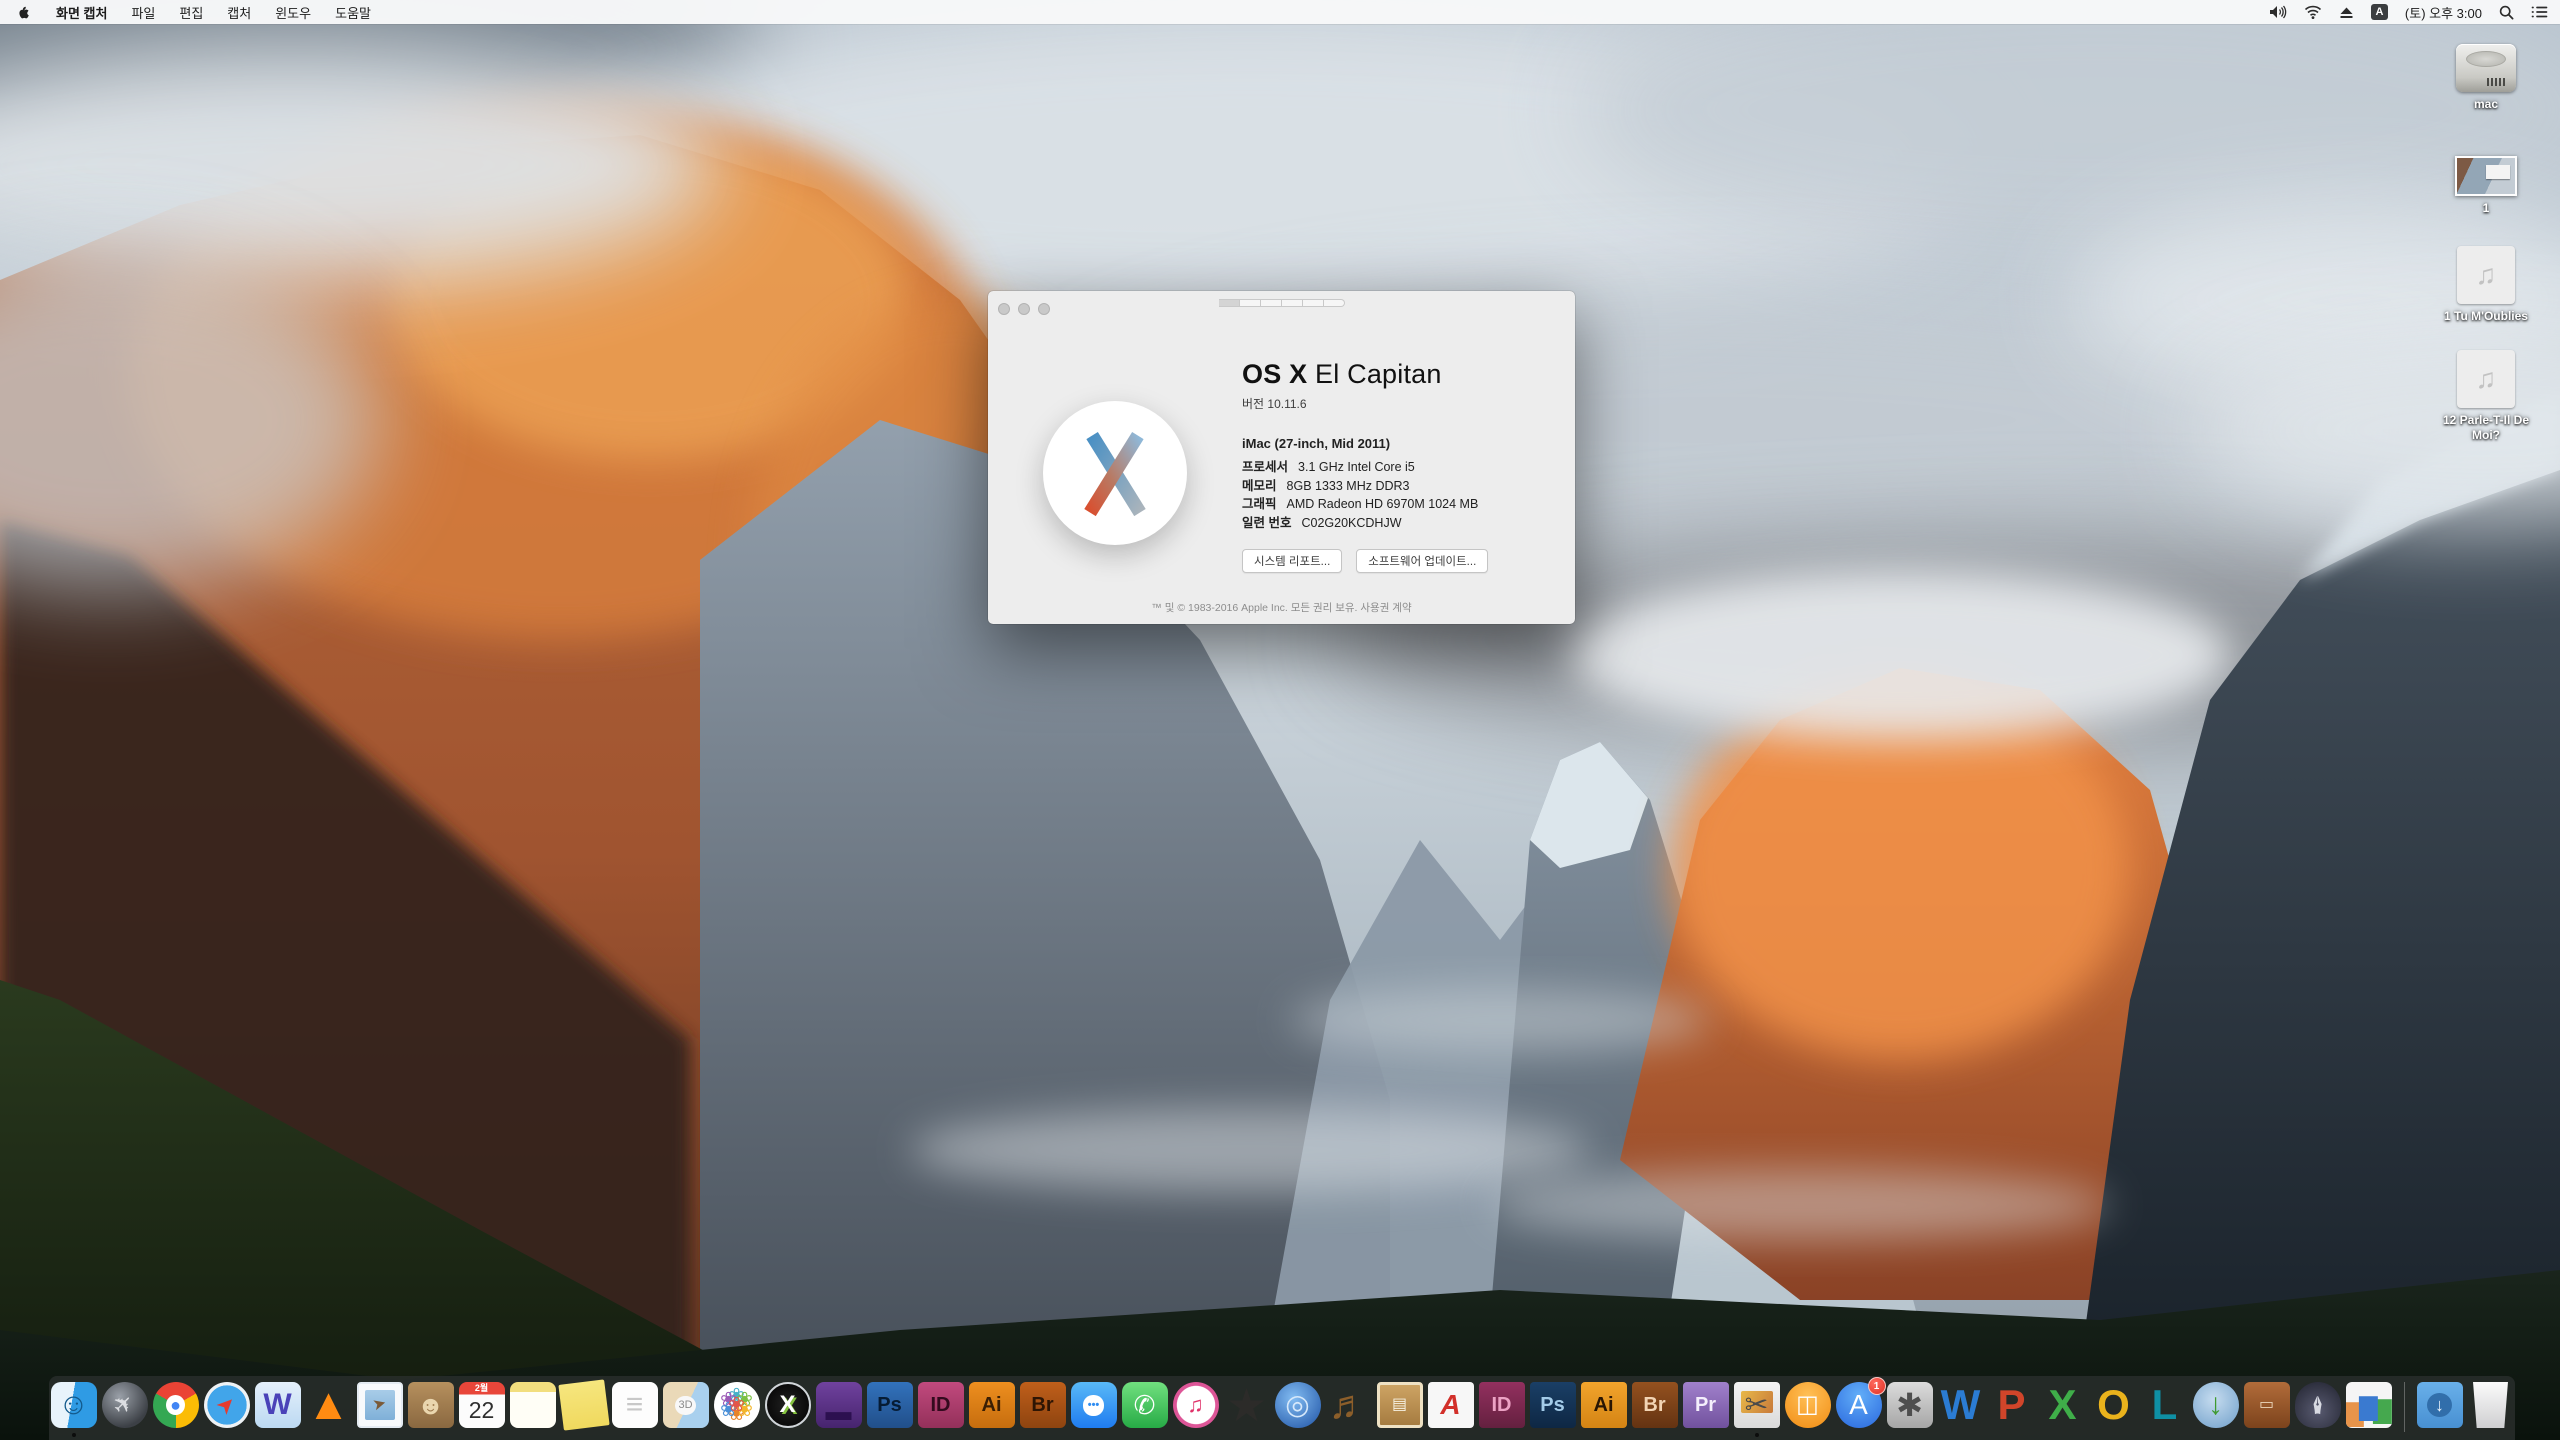 This screenshot has width=2560, height=1440. Describe the element at coordinates (430, 1405) in the screenshot. I see `dock-icon-contacts: ☻` at that location.